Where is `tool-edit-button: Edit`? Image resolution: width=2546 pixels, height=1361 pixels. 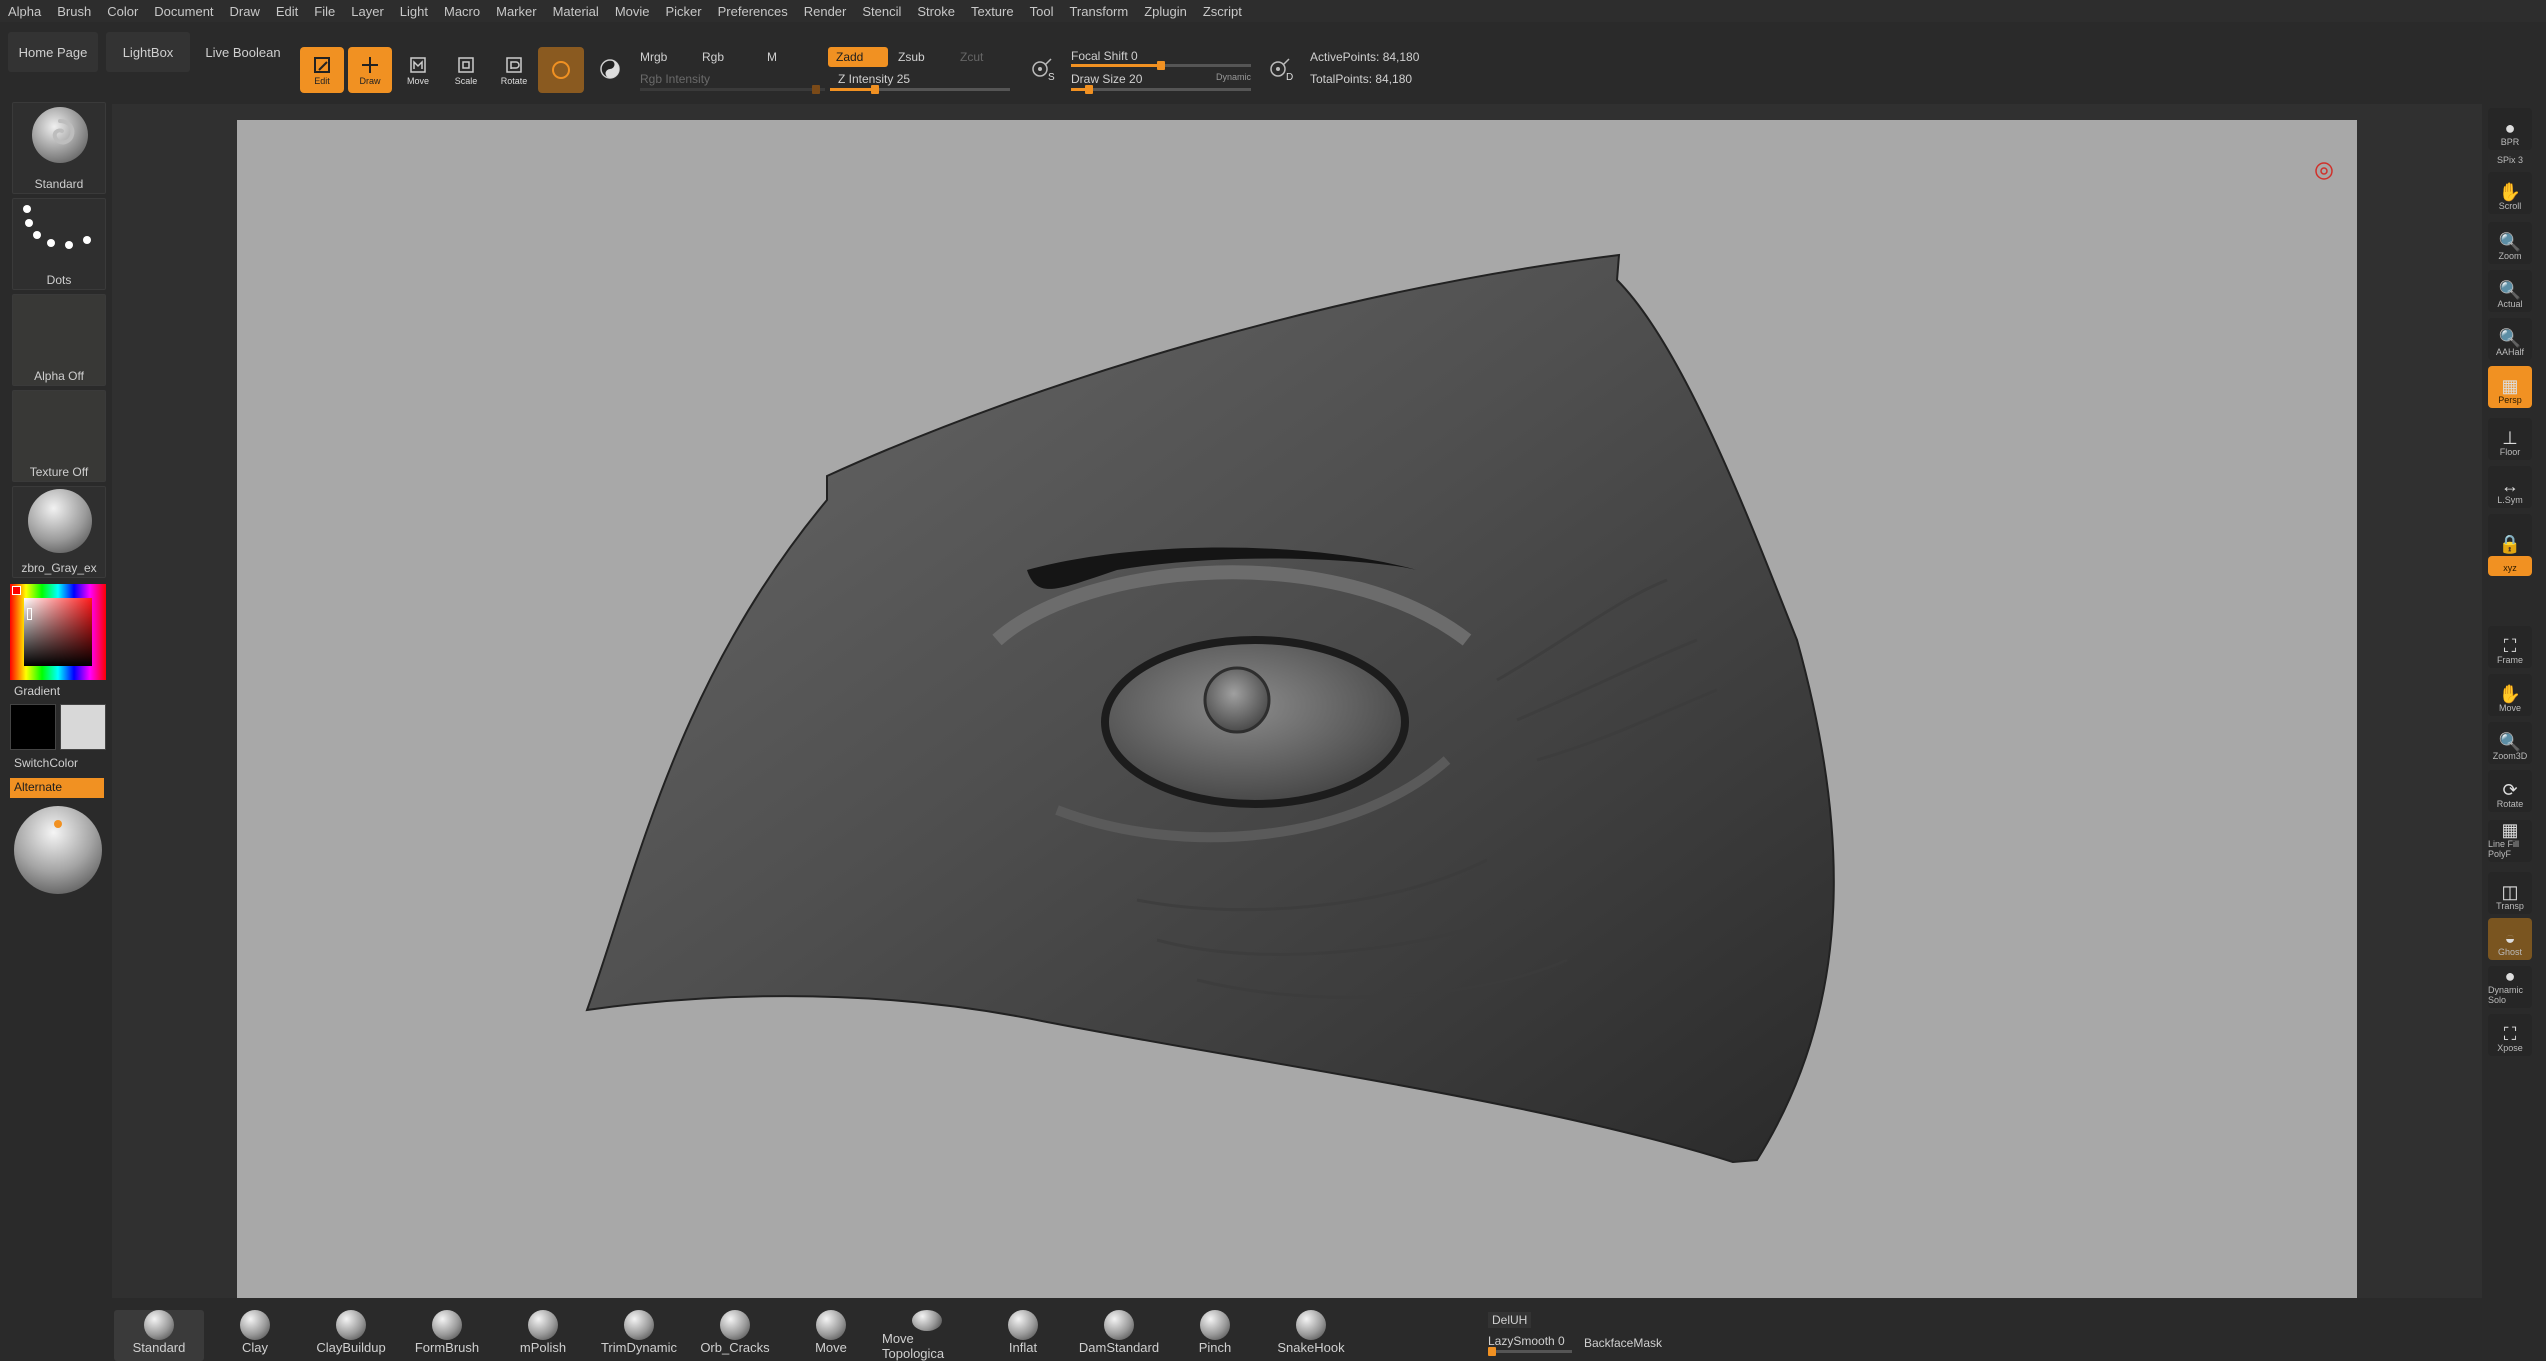 tool-edit-button: Edit is located at coordinates (322, 70).